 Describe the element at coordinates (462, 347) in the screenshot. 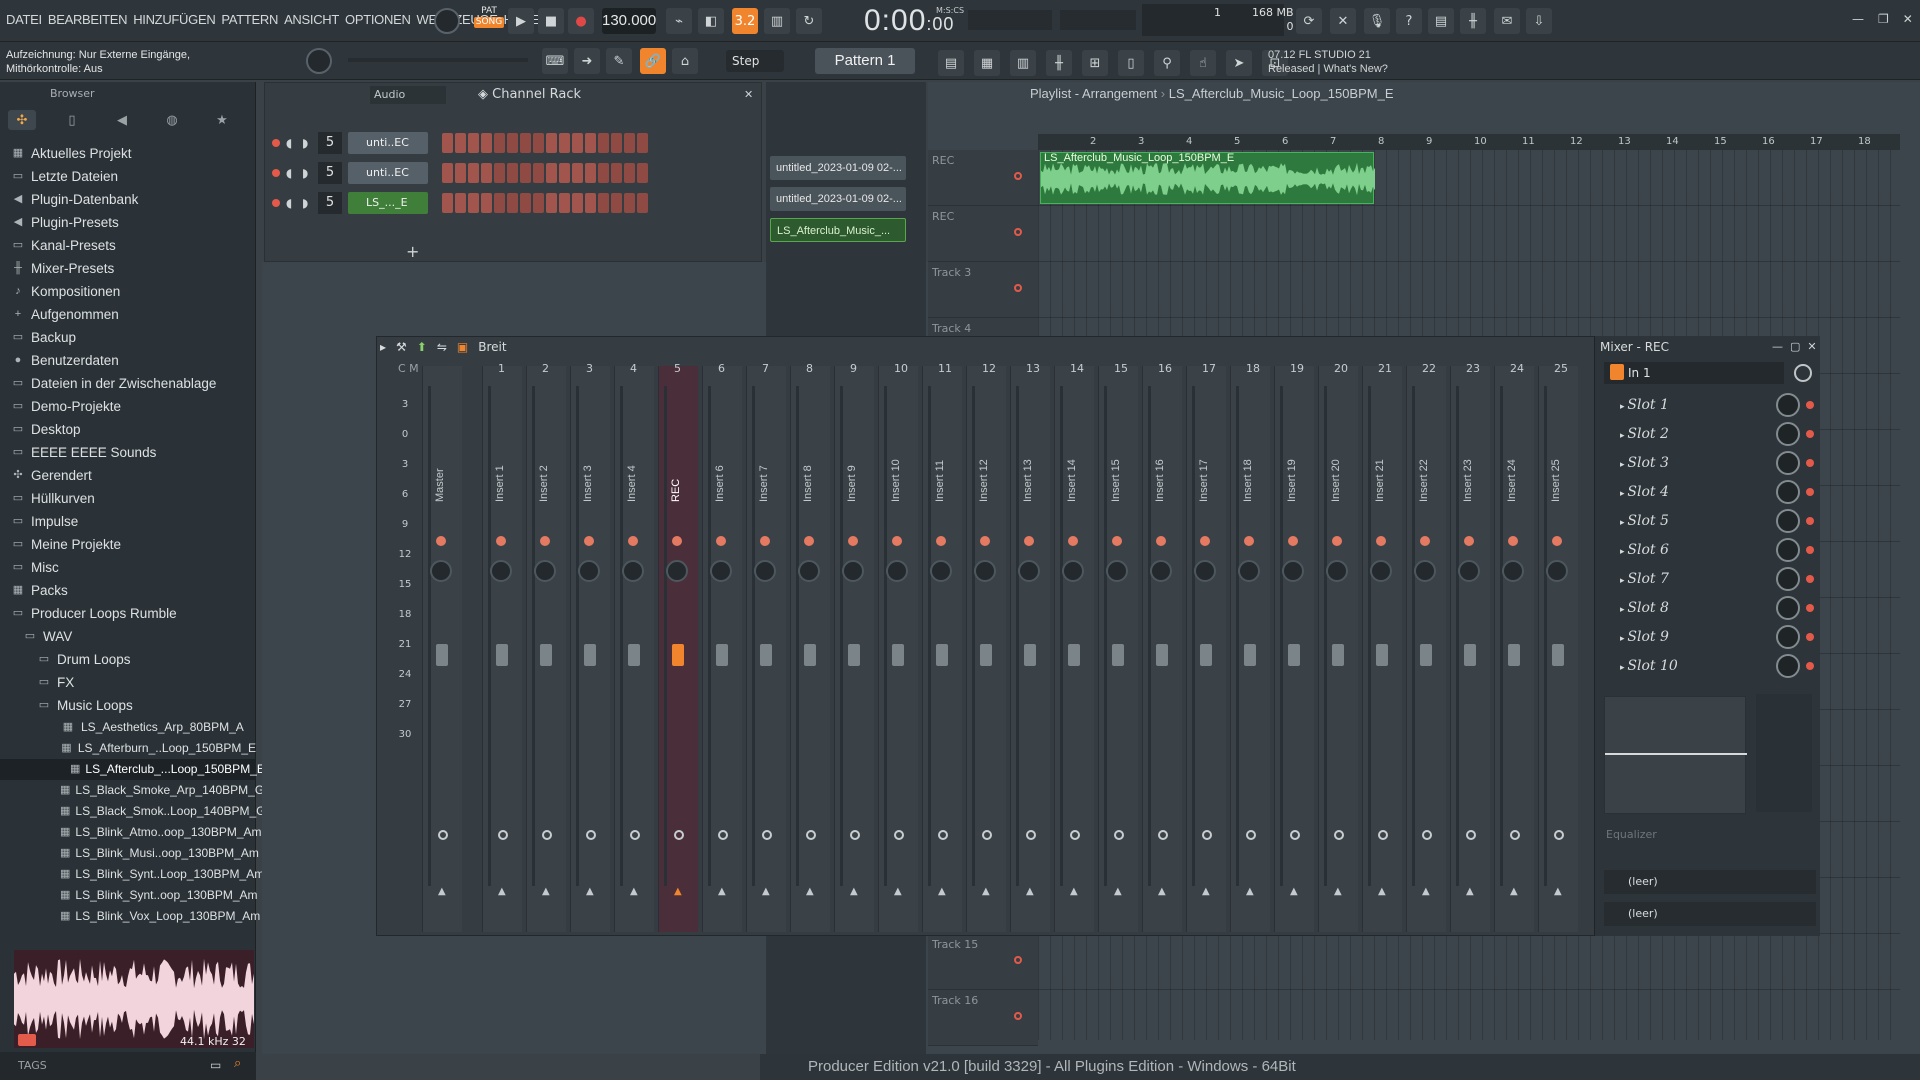

I see `view-mode-icon: ▣` at that location.